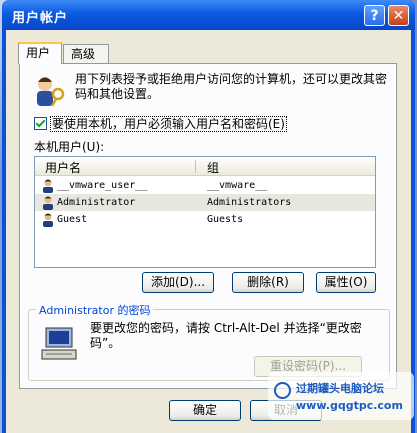 This screenshot has width=417, height=433. Describe the element at coordinates (231, 86) in the screenshot. I see `dialog-description: 用下列表授予或拒绝用户访问您的计算机，还可以更改其密码和其他设置。` at that location.